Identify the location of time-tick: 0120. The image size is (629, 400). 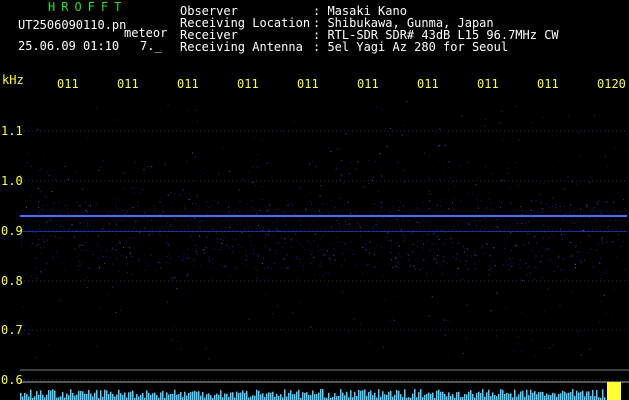
(611, 84).